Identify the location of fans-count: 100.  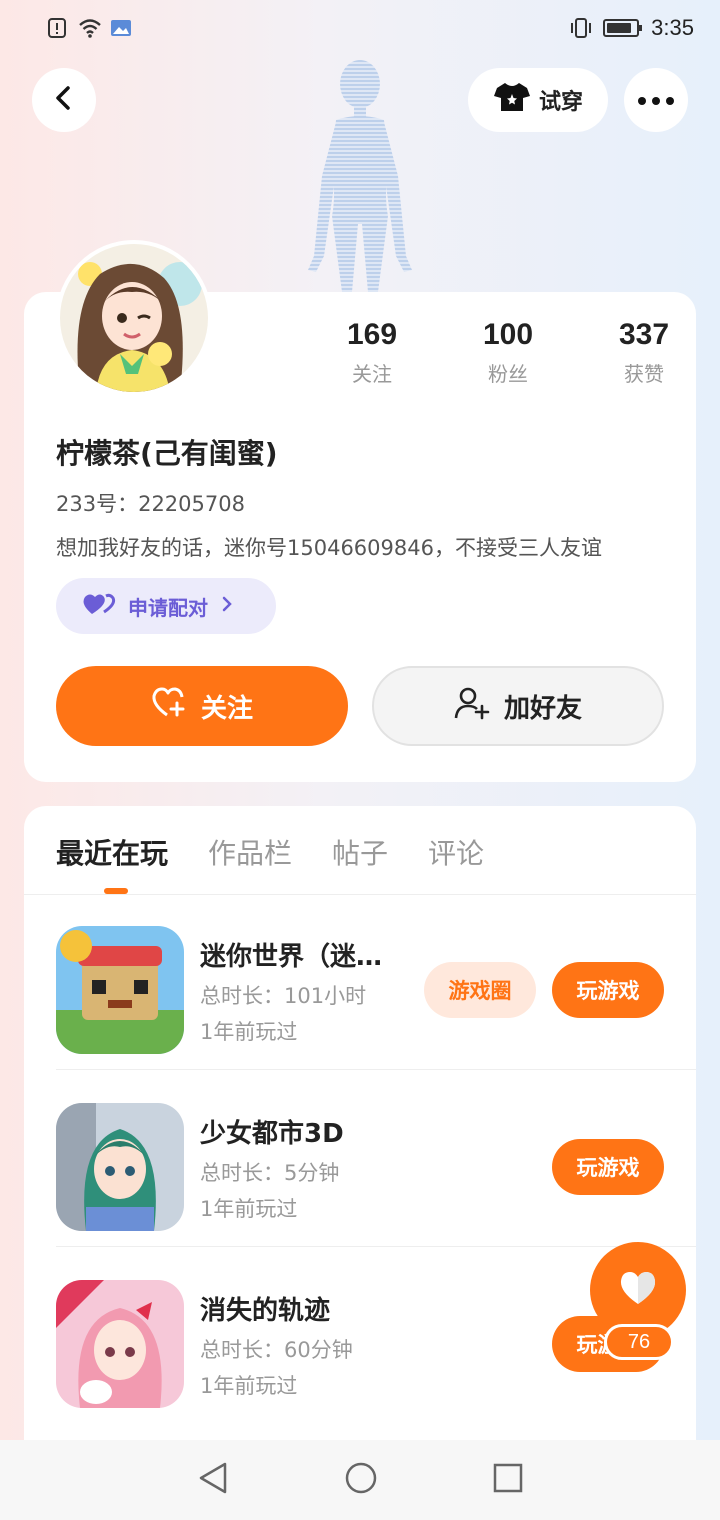
(508, 334).